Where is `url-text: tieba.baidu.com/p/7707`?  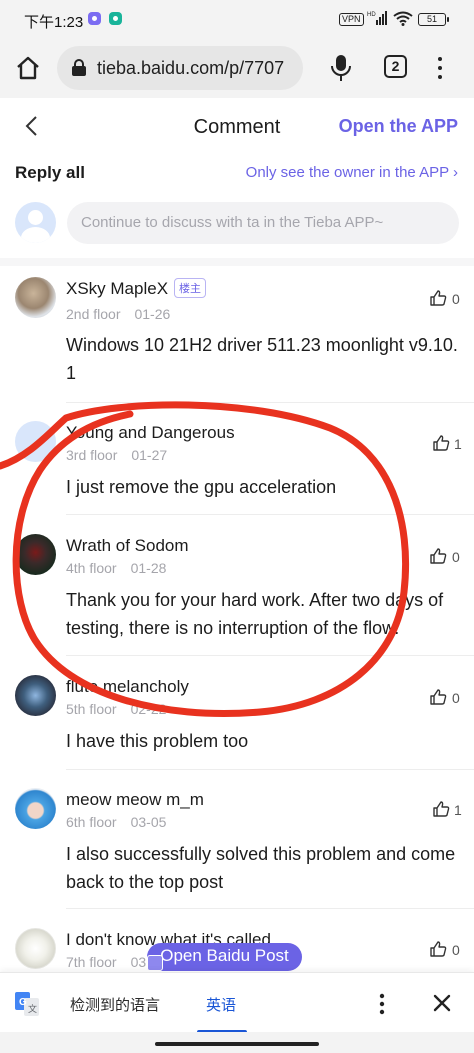 url-text: tieba.baidu.com/p/7707 is located at coordinates (191, 68).